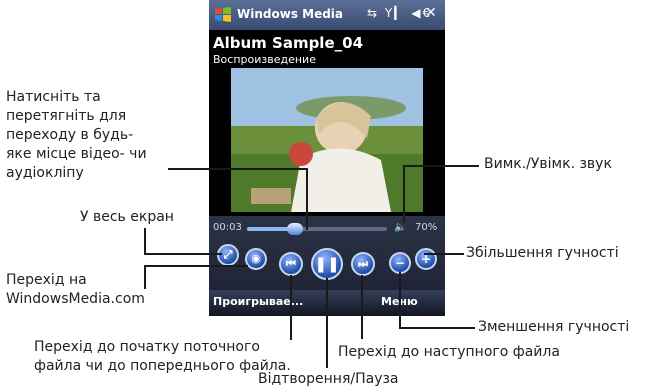 The width and height of the screenshot is (650, 390). Describe the element at coordinates (400, 227) in the screenshot. I see `speaker-icon: 🔈` at that location.